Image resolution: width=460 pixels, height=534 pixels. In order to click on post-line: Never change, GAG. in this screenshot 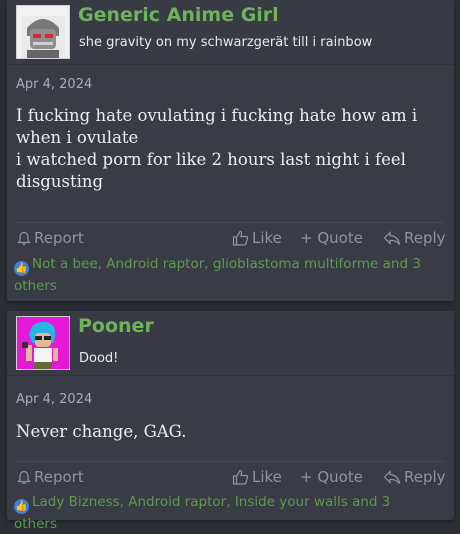, I will do `click(101, 431)`.